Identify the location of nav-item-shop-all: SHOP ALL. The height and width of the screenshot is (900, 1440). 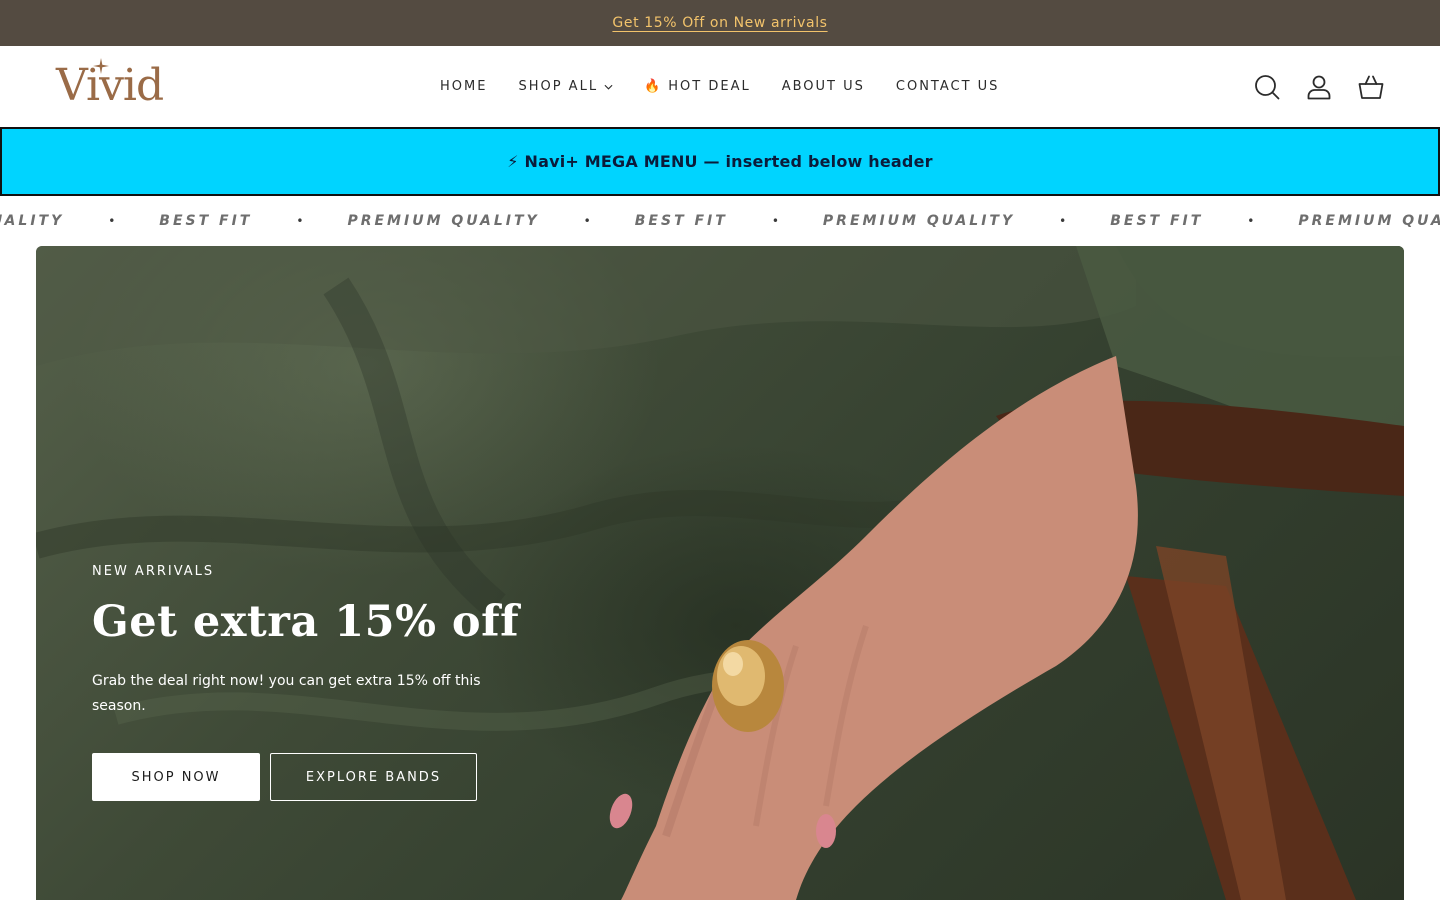
(565, 86).